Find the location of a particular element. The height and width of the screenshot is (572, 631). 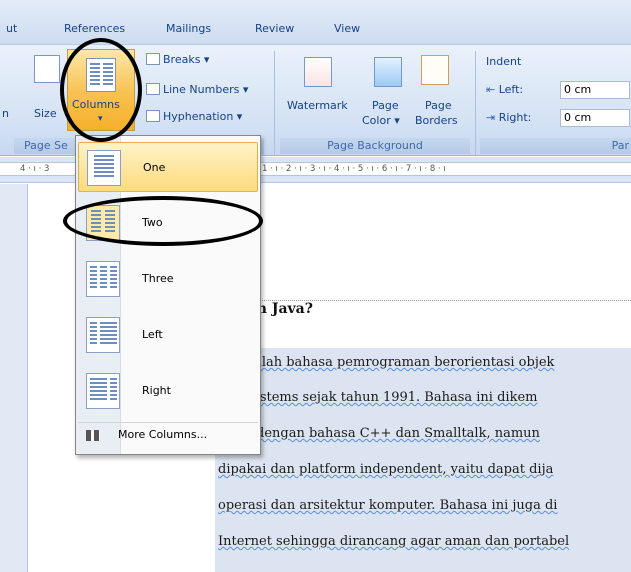

page-color-icon is located at coordinates (388, 72).